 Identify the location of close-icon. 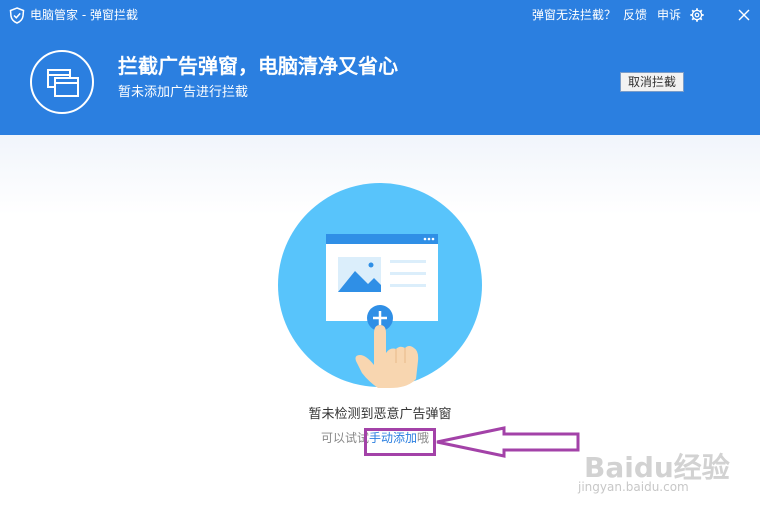
(744, 15).